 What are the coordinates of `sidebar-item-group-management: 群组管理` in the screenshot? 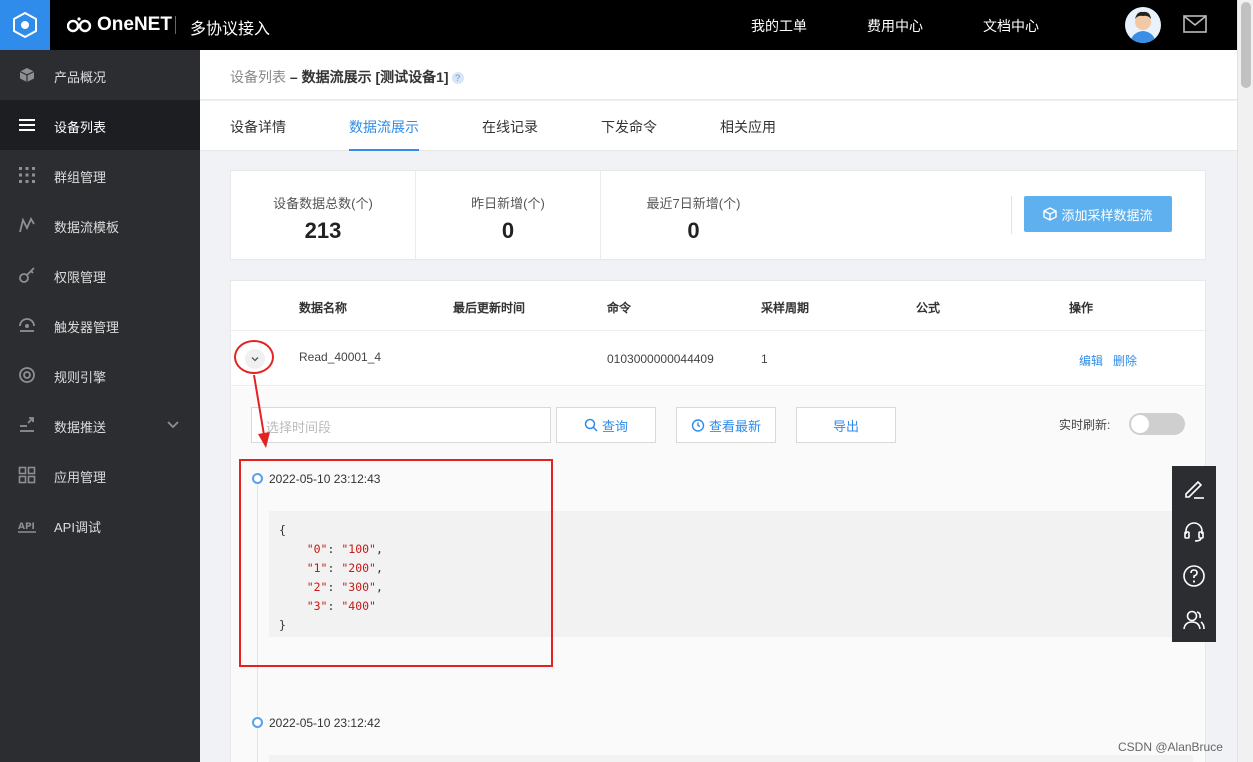 It's located at (100, 175).